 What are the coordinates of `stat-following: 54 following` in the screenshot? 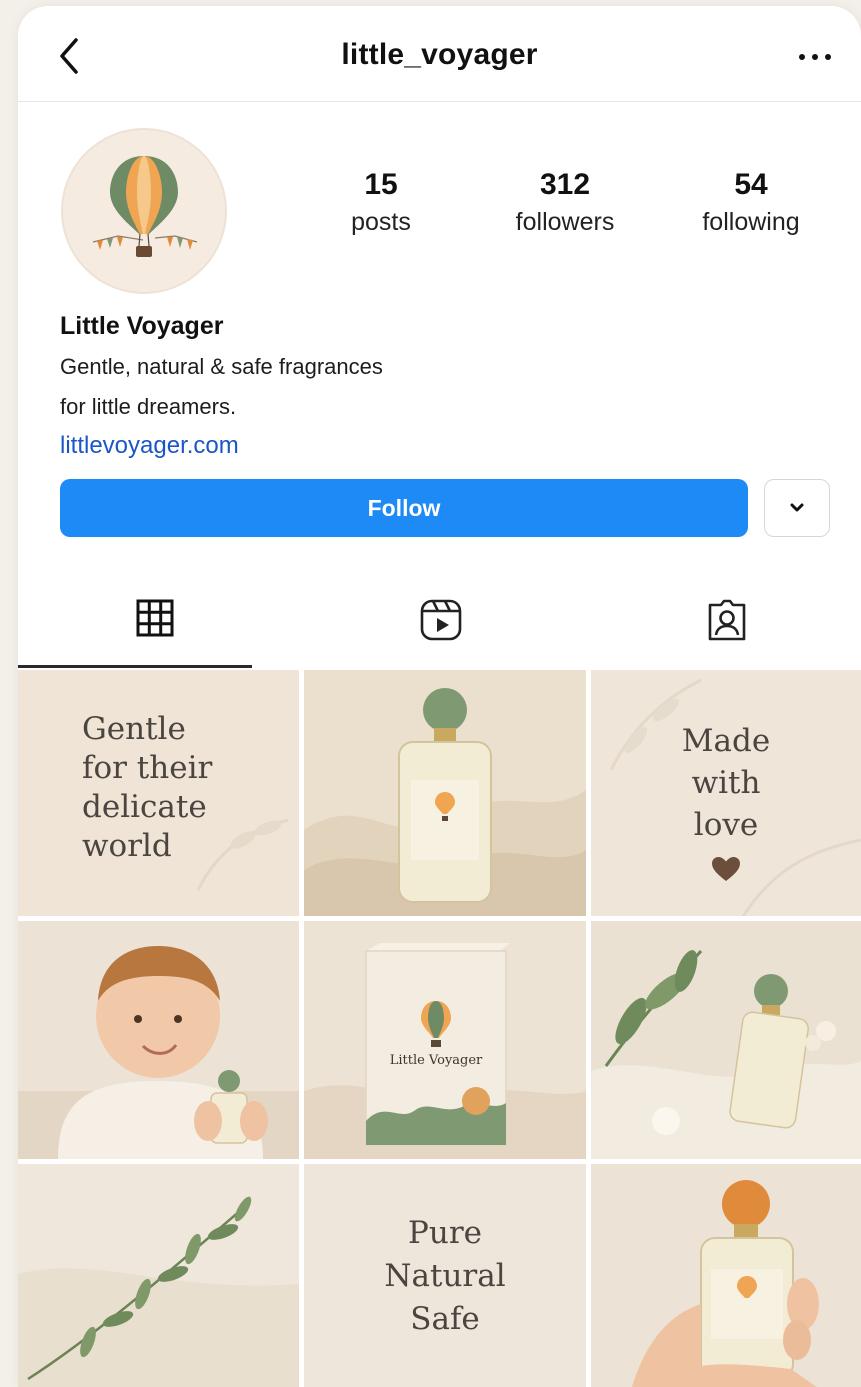 It's located at (751, 202).